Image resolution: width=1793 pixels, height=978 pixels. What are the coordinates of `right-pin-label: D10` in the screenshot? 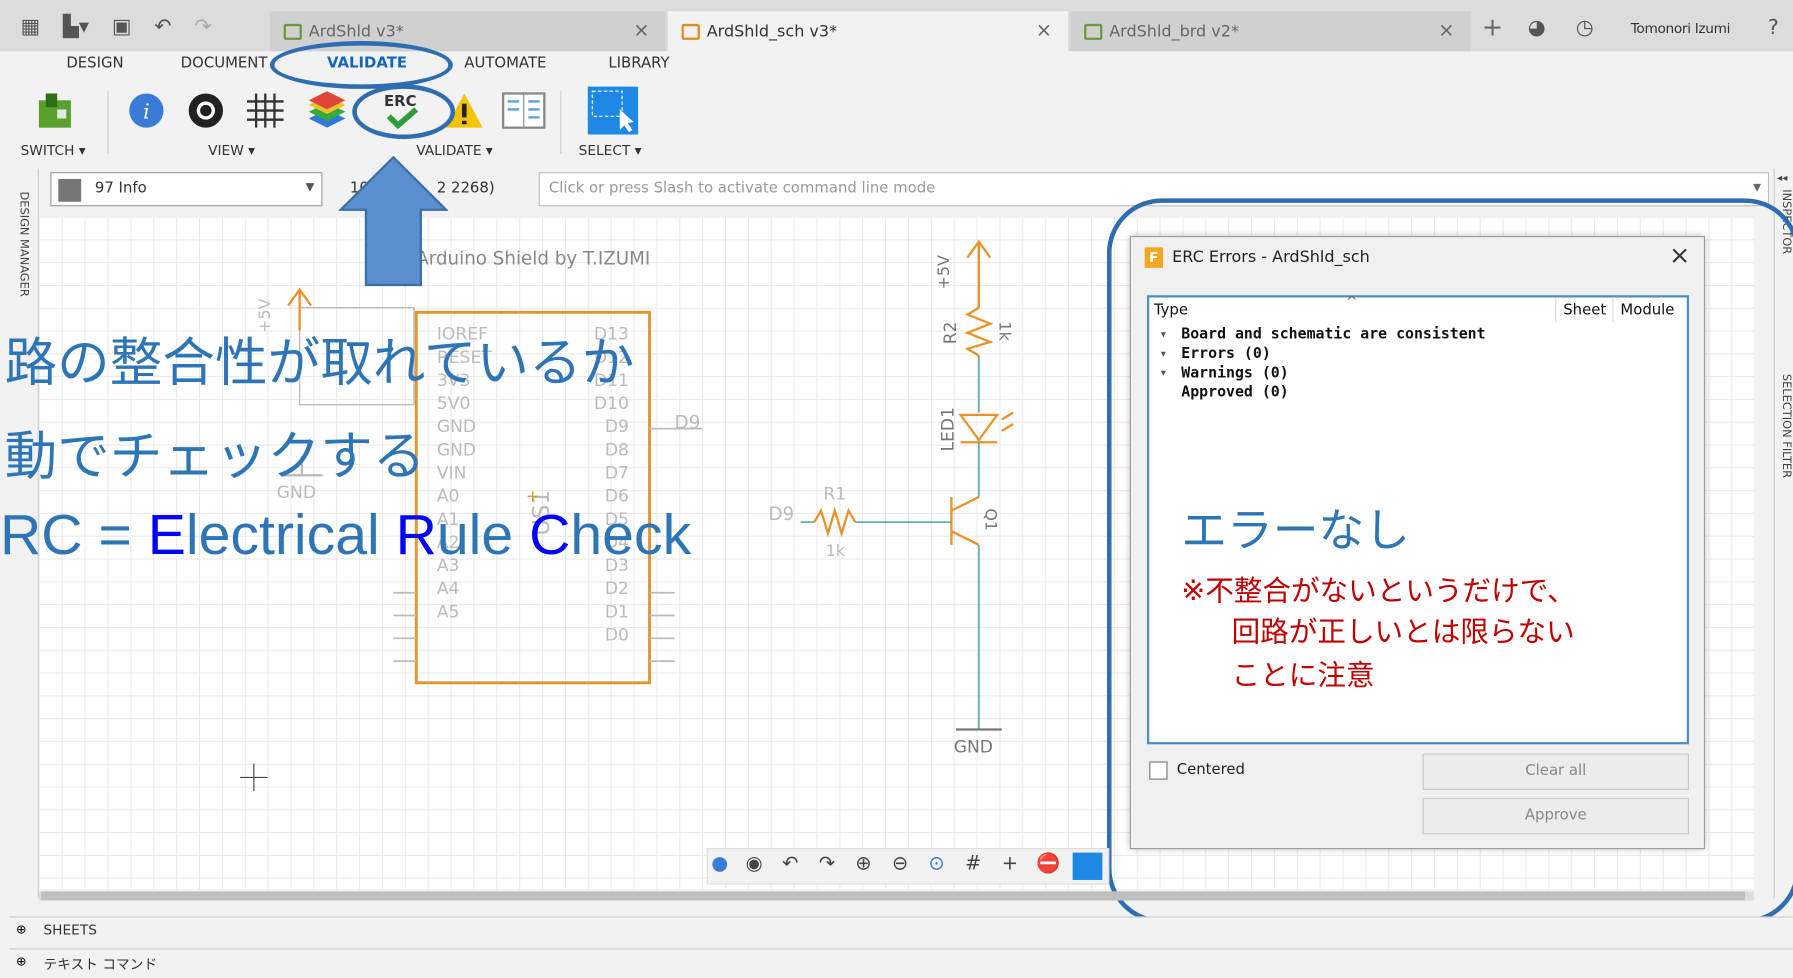 It's located at (611, 404).